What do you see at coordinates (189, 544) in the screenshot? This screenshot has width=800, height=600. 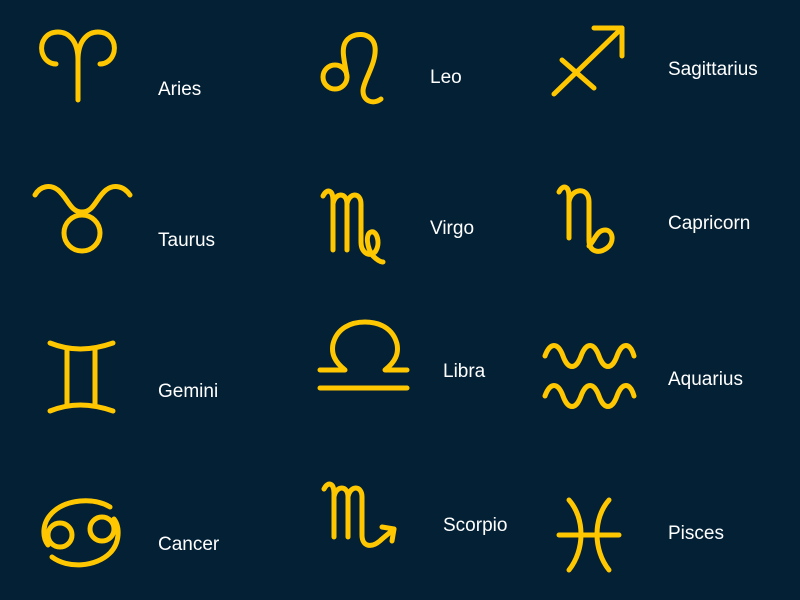 I see `sign-label-cancer: Cancer` at bounding box center [189, 544].